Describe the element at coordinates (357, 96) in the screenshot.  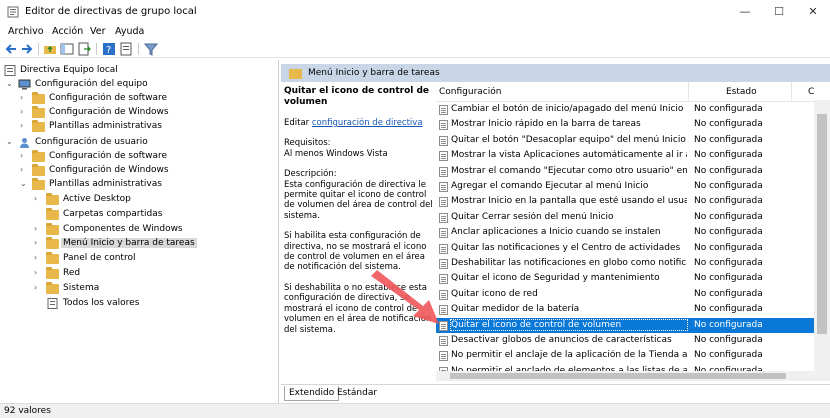
I see `setting-heading: Quitar el icono de control de volumen` at that location.